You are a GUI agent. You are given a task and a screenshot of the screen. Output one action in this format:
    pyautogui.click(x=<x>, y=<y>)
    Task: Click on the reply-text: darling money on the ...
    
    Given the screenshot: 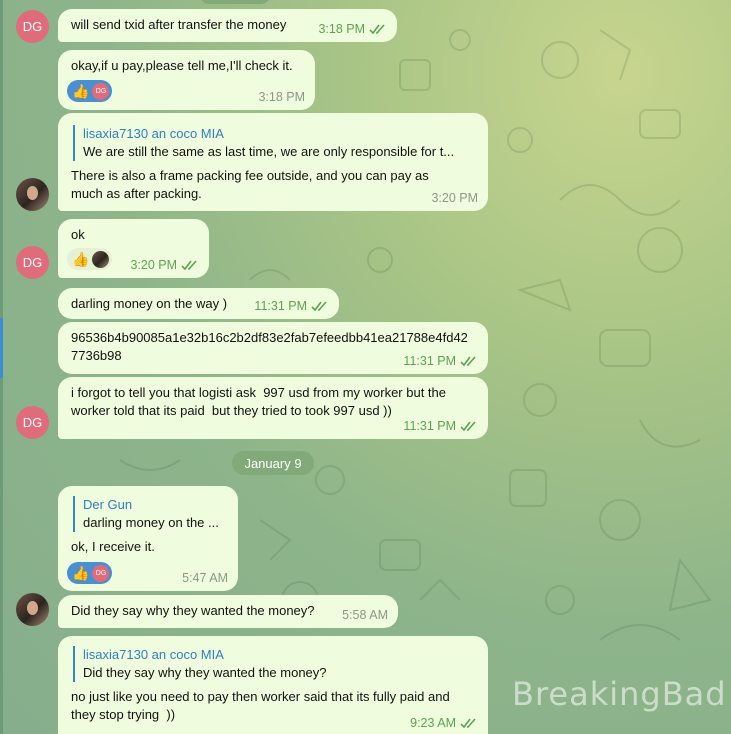 What is the action you would take?
    pyautogui.click(x=151, y=522)
    